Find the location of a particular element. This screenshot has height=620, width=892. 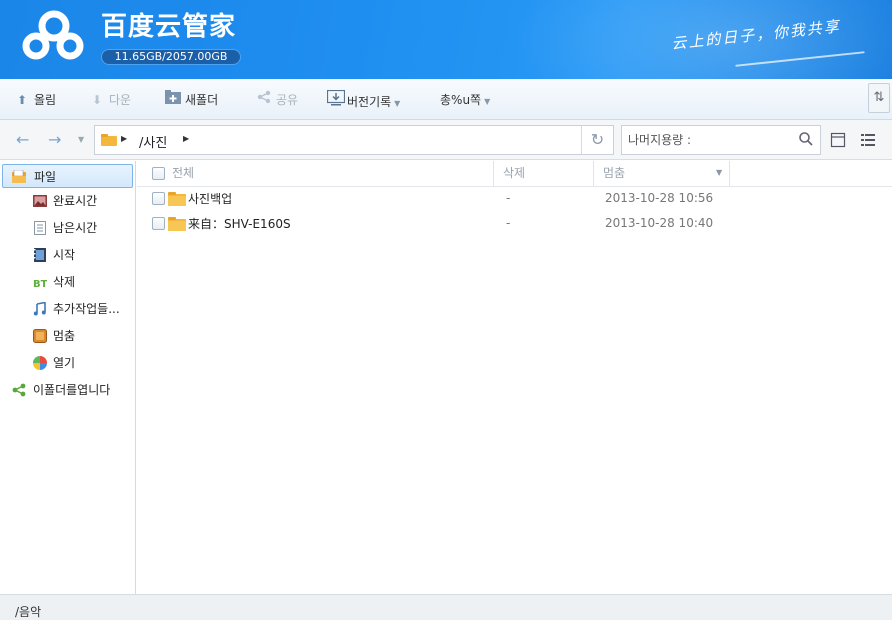

share-label: 공유 is located at coordinates (287, 100).